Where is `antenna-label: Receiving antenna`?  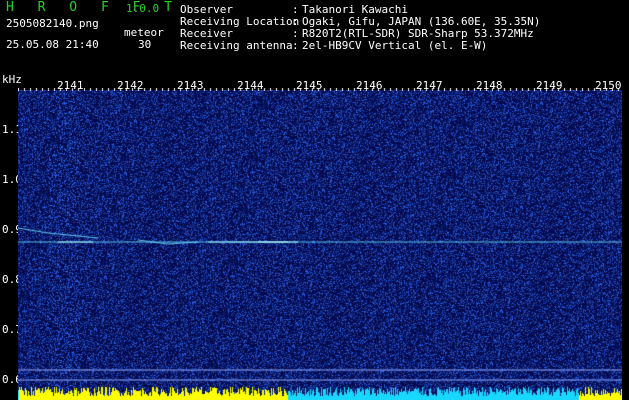
antenna-label: Receiving antenna is located at coordinates (236, 45).